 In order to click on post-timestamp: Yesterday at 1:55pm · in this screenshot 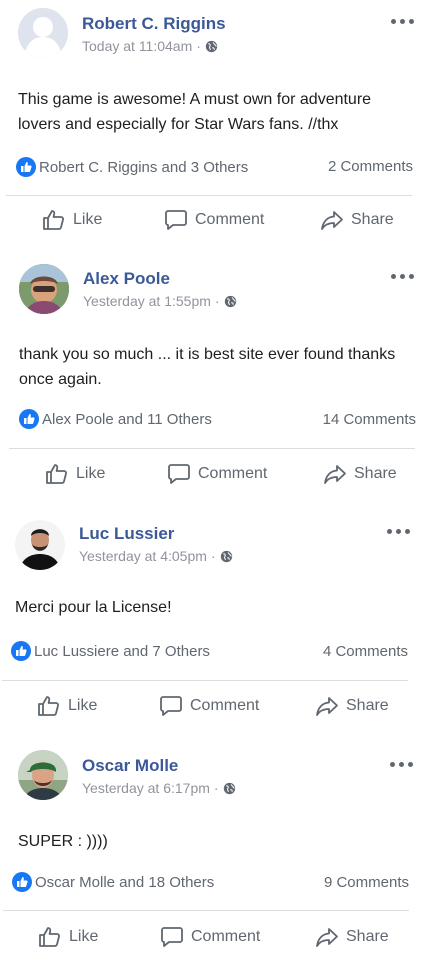, I will do `click(160, 301)`.